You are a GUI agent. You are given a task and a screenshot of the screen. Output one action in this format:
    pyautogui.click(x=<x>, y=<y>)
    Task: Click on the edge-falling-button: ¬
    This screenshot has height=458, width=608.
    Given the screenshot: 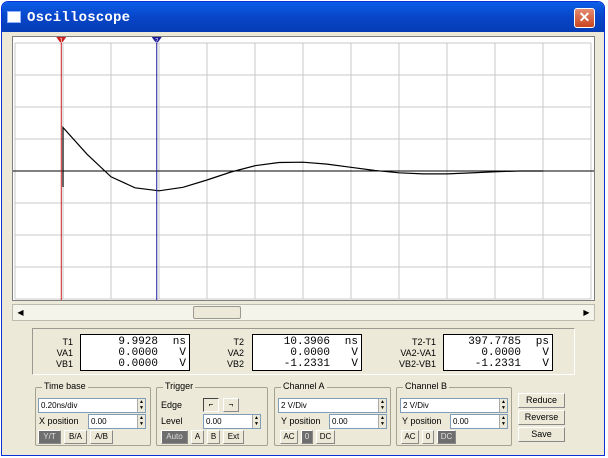 What is the action you would take?
    pyautogui.click(x=231, y=405)
    